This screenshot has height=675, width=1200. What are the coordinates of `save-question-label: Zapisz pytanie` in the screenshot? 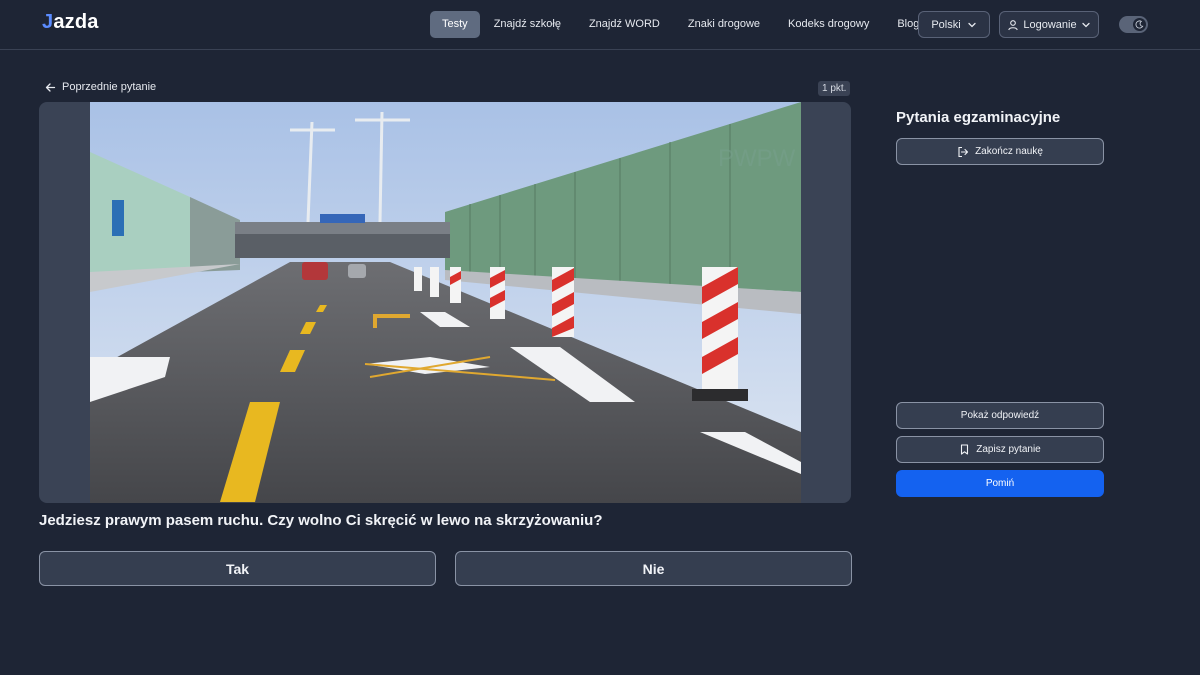 It's located at (1008, 449).